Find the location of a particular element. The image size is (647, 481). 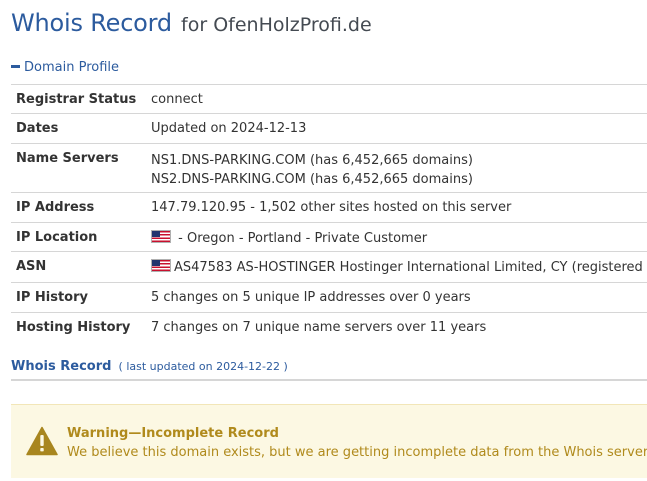

warning-triangle-icon is located at coordinates (42, 441).